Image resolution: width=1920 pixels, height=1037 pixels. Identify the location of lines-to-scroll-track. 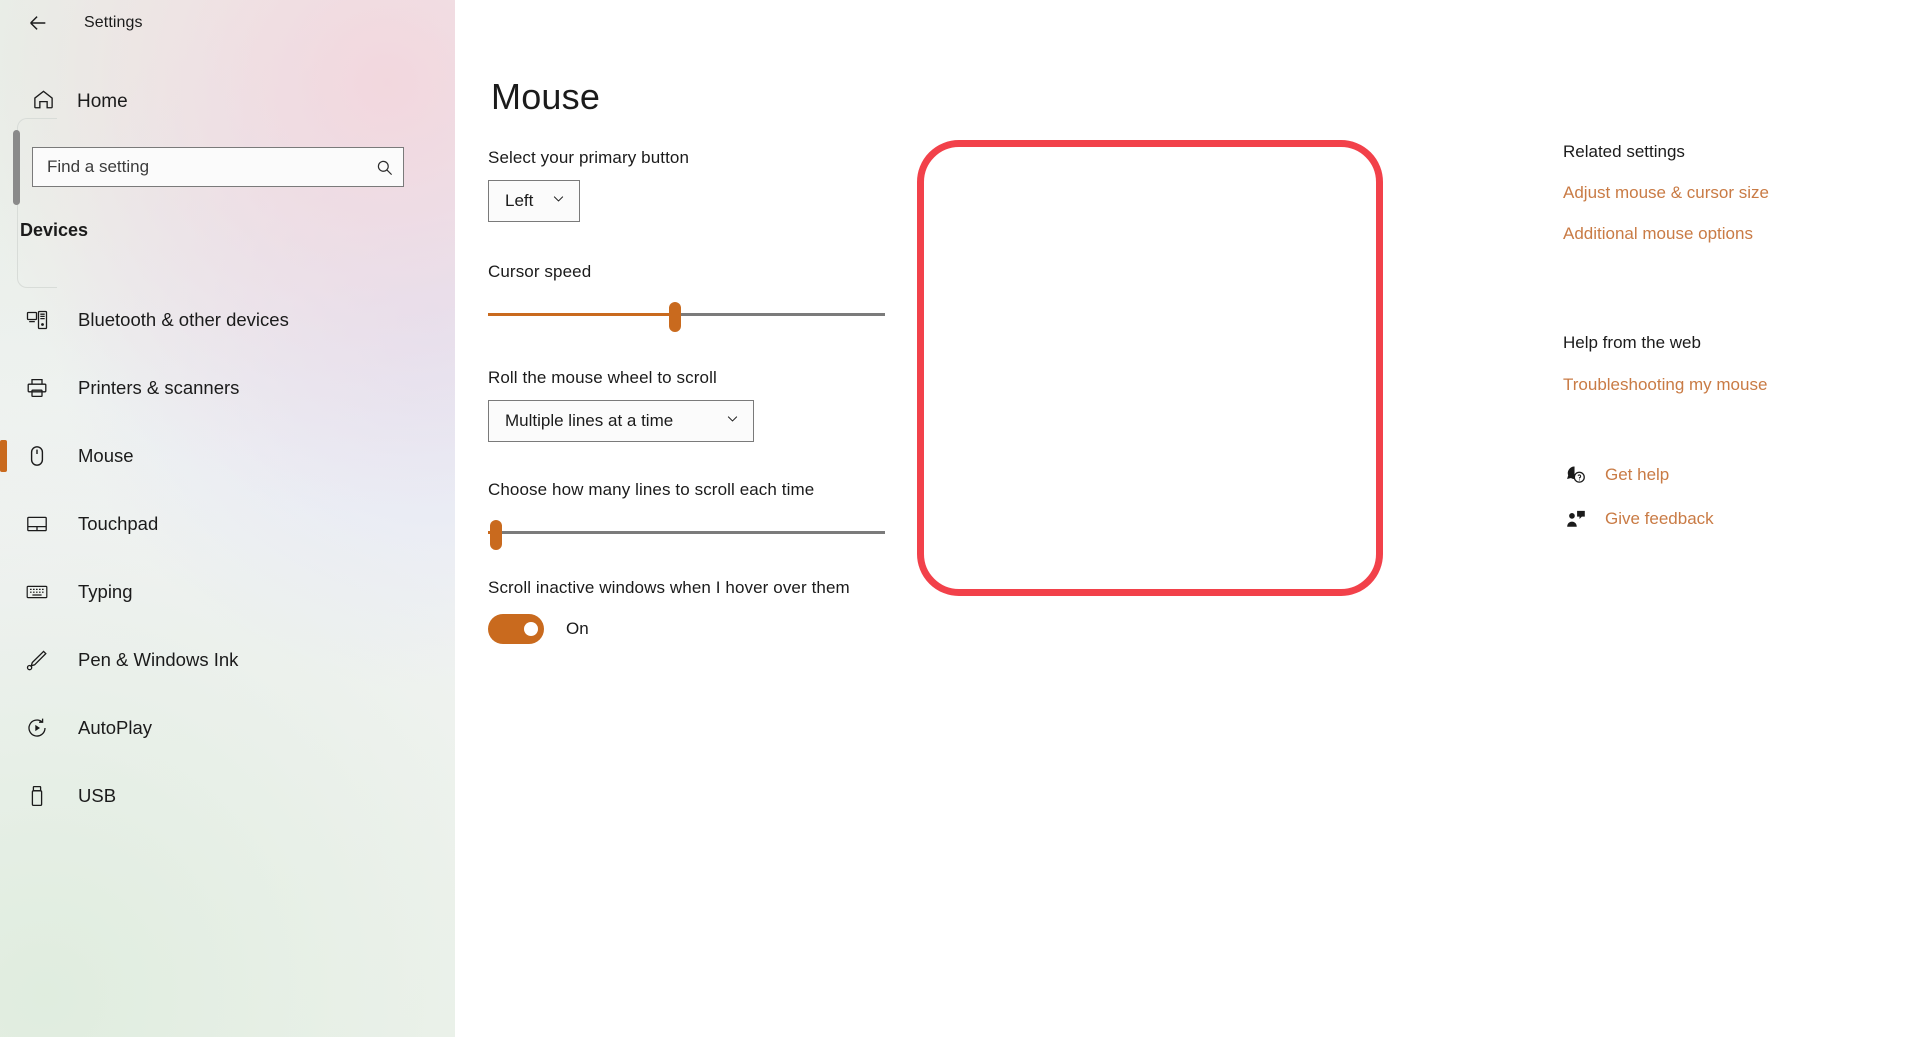
(686, 532).